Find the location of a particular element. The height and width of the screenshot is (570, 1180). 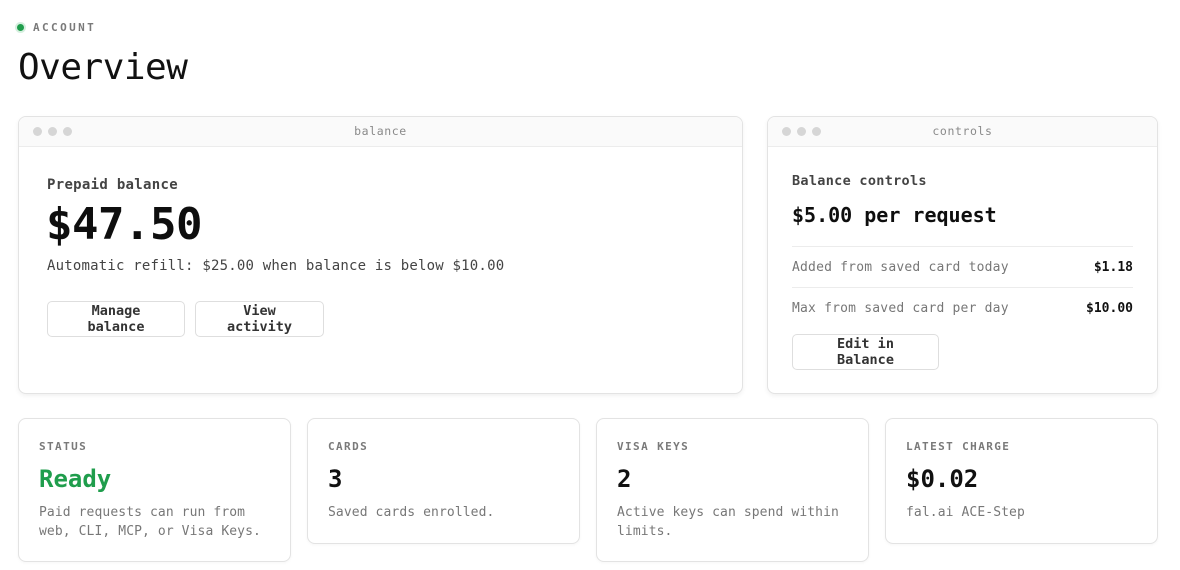

stat-card-latest-charge: LATEST CHARGE $0.02 fal.ai ACE-Step is located at coordinates (1021, 481).